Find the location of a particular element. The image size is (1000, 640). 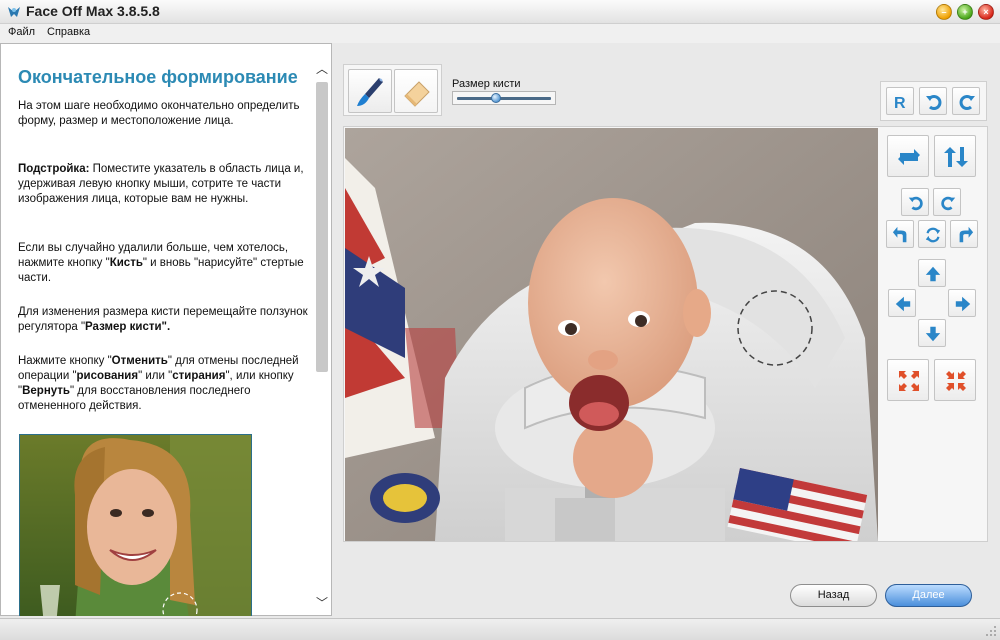

undo-icon is located at coordinates (934, 102).